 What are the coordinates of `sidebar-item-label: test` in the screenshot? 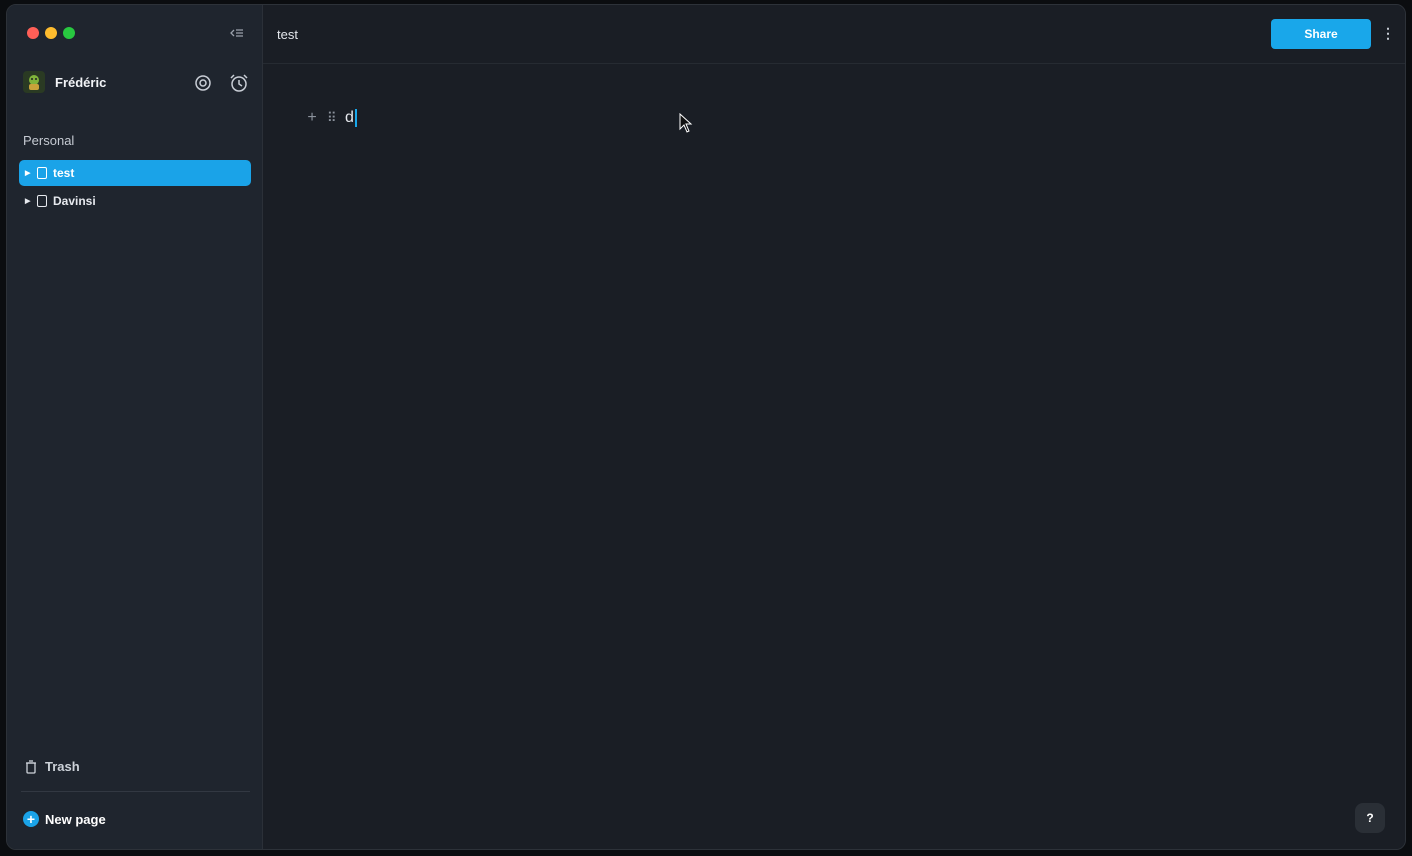 It's located at (64, 173).